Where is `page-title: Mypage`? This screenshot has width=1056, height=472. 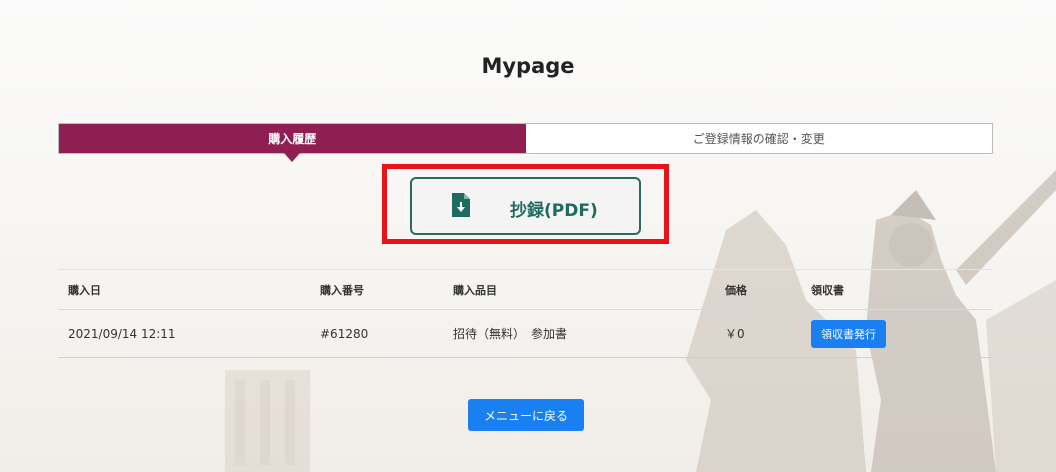
page-title: Mypage is located at coordinates (528, 66).